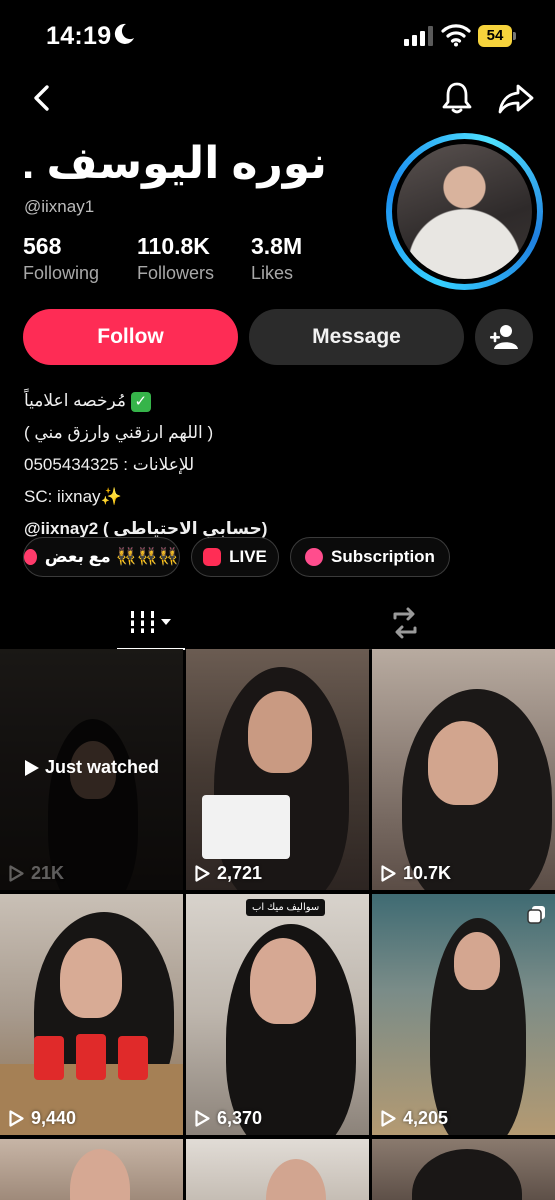 The height and width of the screenshot is (1200, 555). What do you see at coordinates (42, 246) in the screenshot?
I see `stat-value: 568` at bounding box center [42, 246].